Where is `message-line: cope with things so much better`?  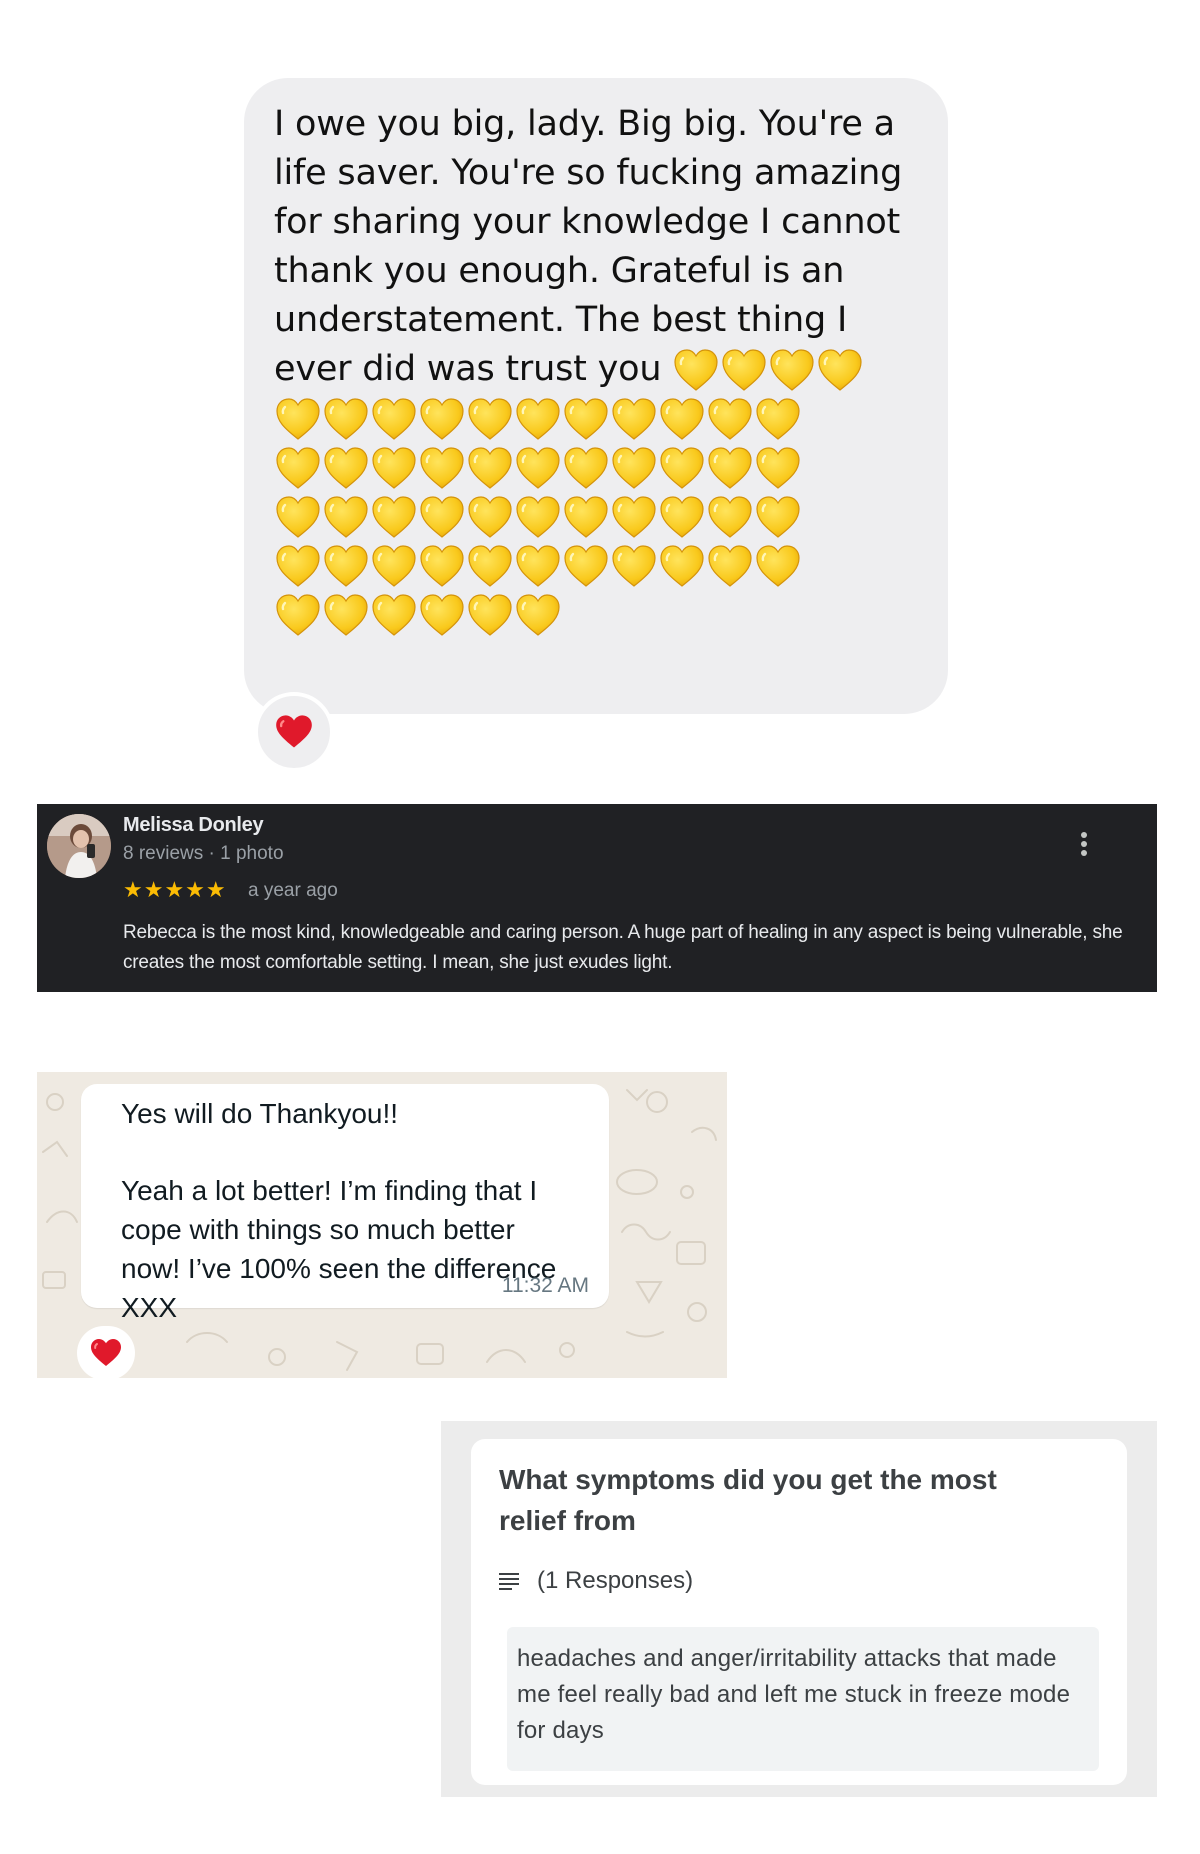
message-line: cope with things so much better is located at coordinates (318, 1229).